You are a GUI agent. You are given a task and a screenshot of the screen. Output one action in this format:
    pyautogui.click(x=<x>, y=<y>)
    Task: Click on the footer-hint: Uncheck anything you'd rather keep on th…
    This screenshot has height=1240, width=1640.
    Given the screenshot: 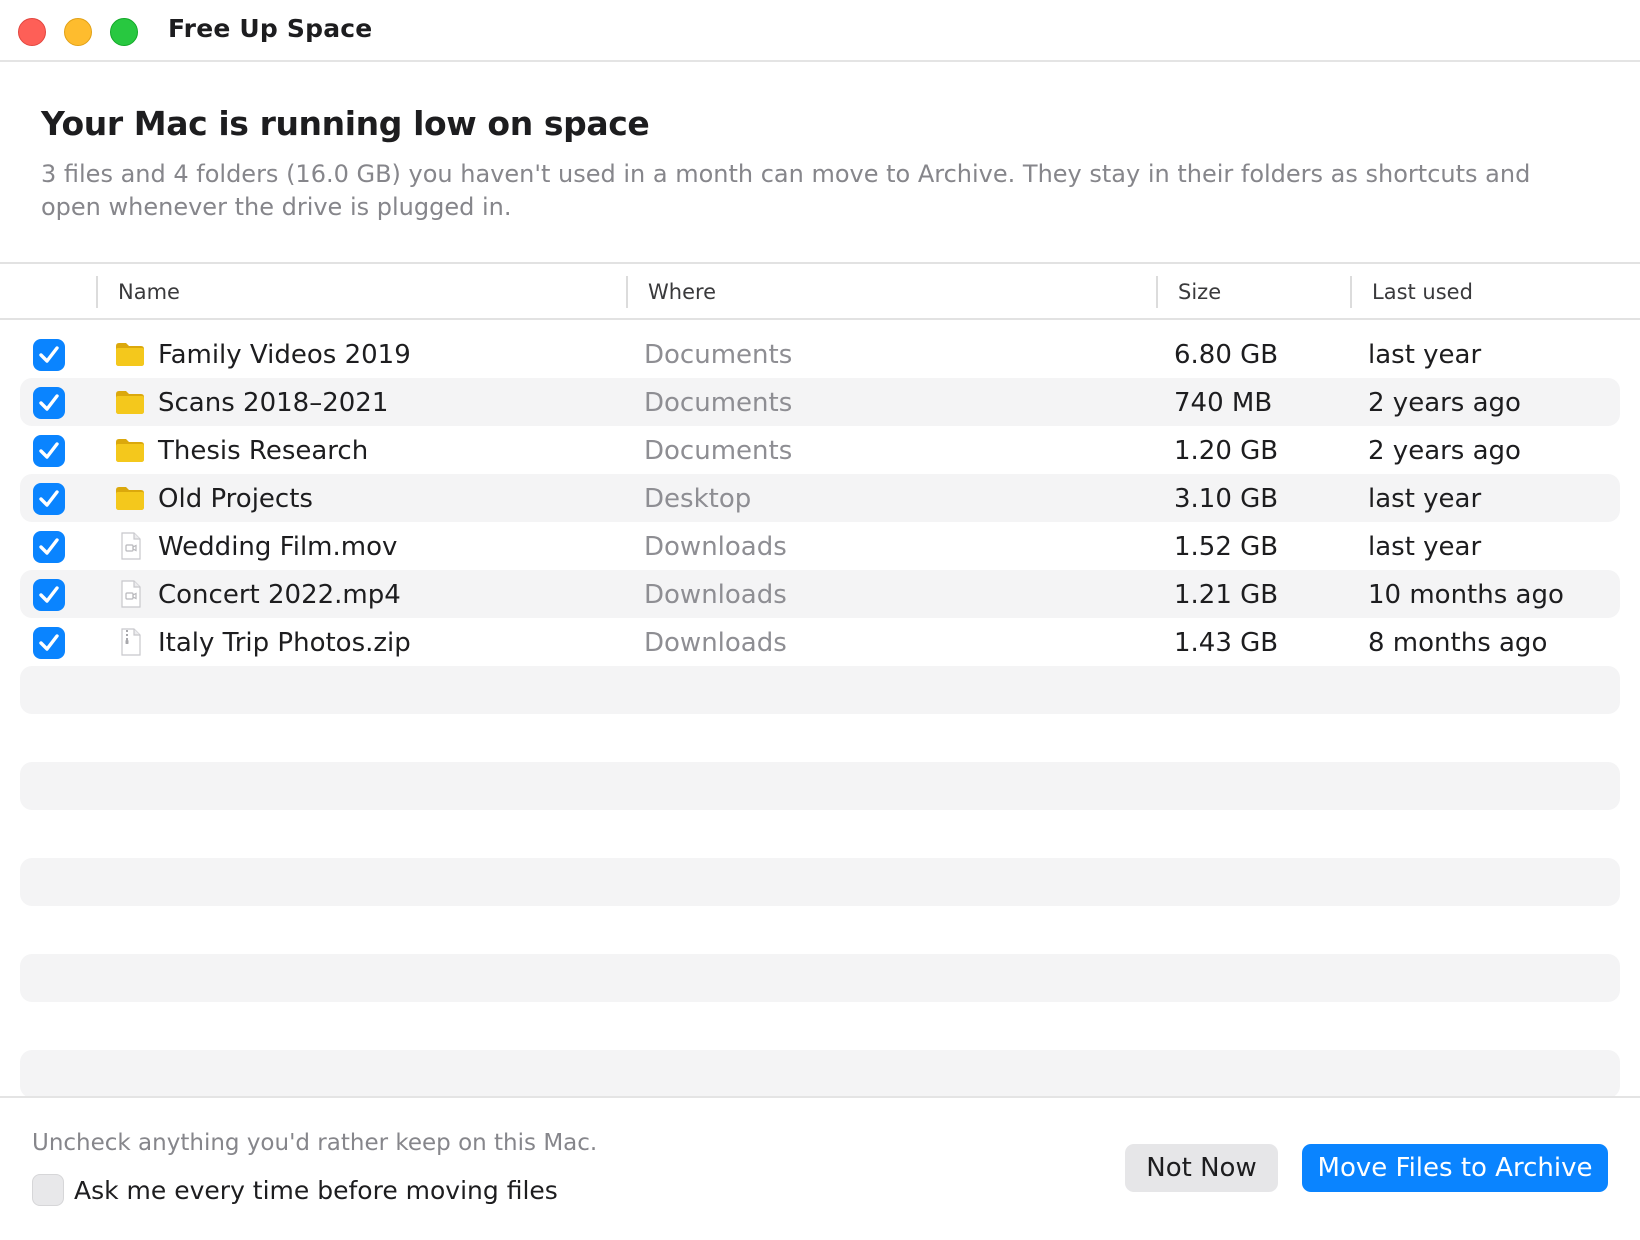 What is the action you would take?
    pyautogui.click(x=315, y=1143)
    